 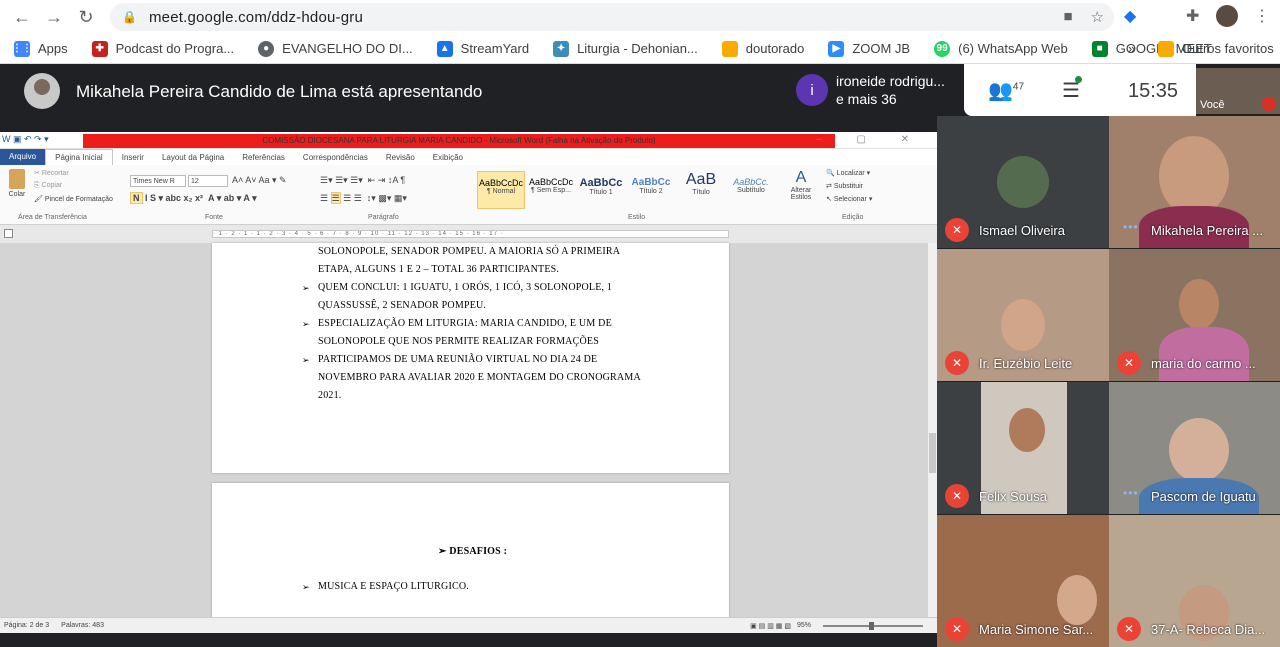 I want to click on tab-revisao: Revisão, so click(x=400, y=157).